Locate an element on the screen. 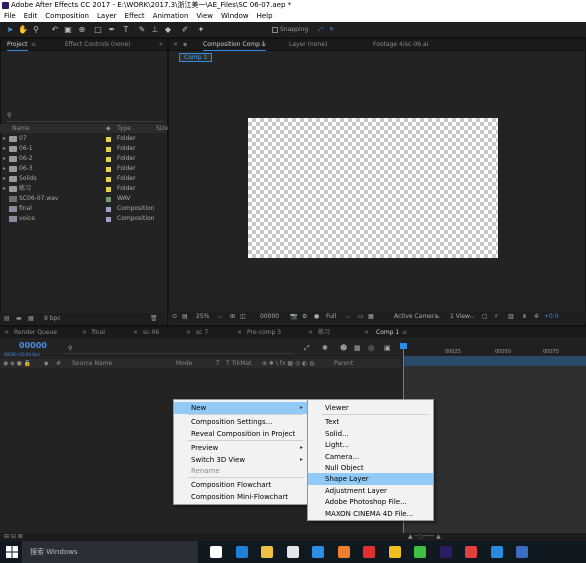  project-item: ▸ Solids Folder is located at coordinates (83, 179).